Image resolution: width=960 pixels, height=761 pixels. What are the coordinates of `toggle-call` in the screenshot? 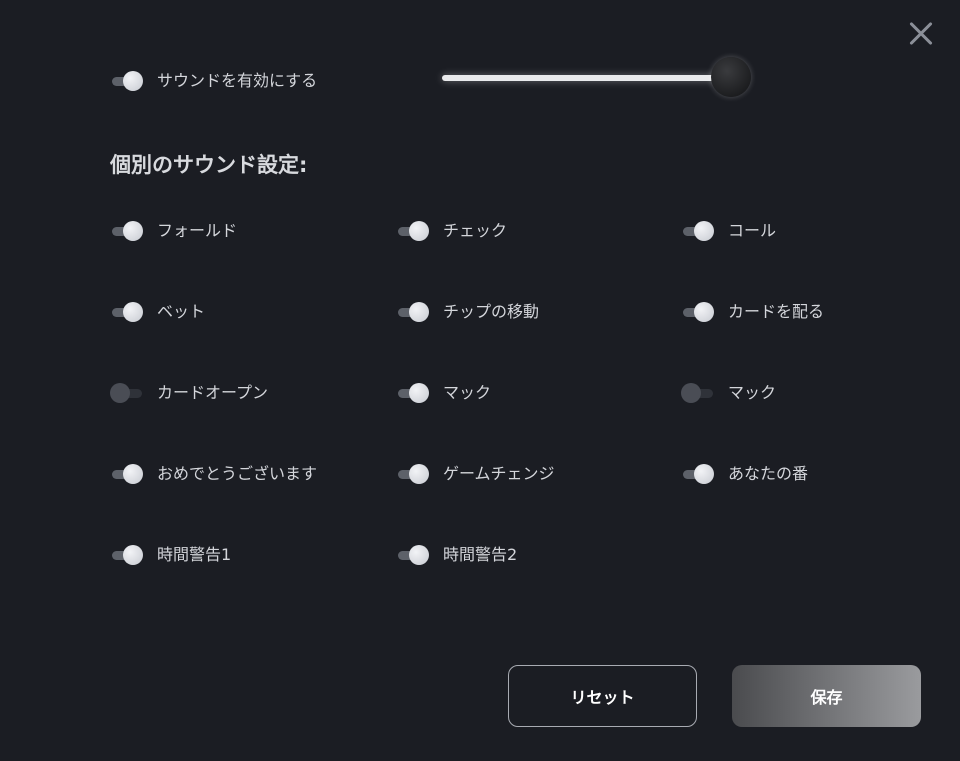 It's located at (698, 231).